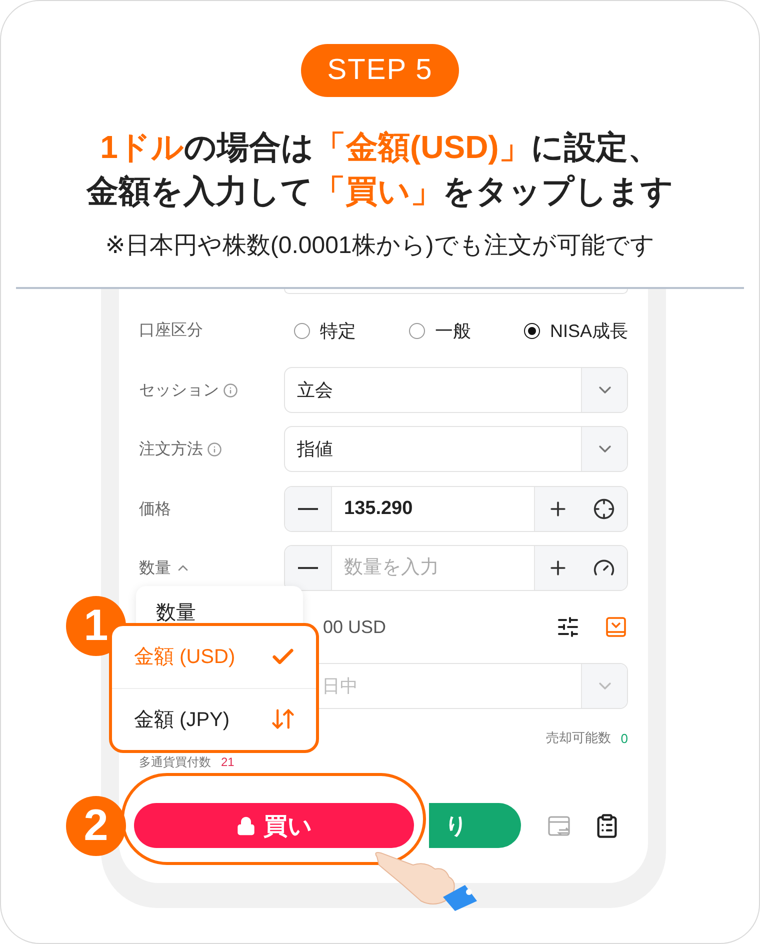  Describe the element at coordinates (380, 169) in the screenshot. I see `headline: 1ドルの場合は「金額(USD)」に設定、 金額を入力して「買い」をタップします` at that location.